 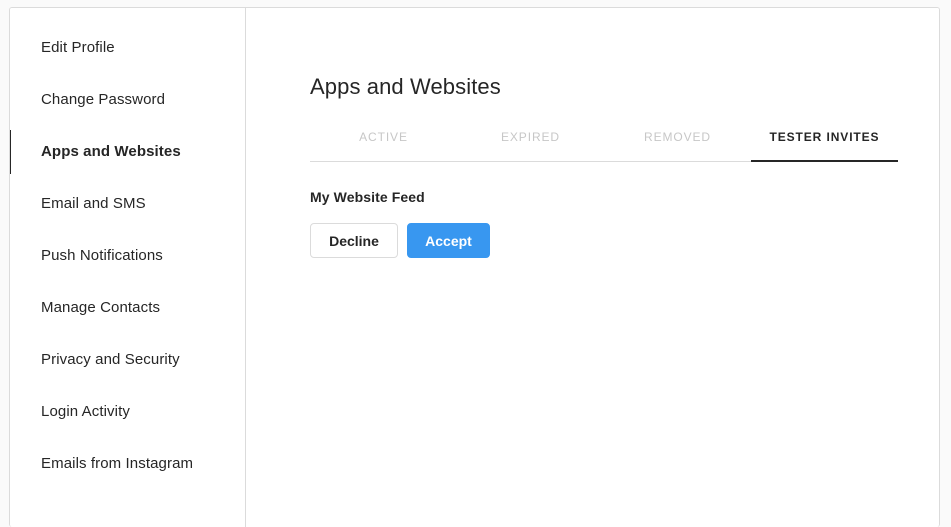 I want to click on tab-removed: REMOVED, so click(x=677, y=145).